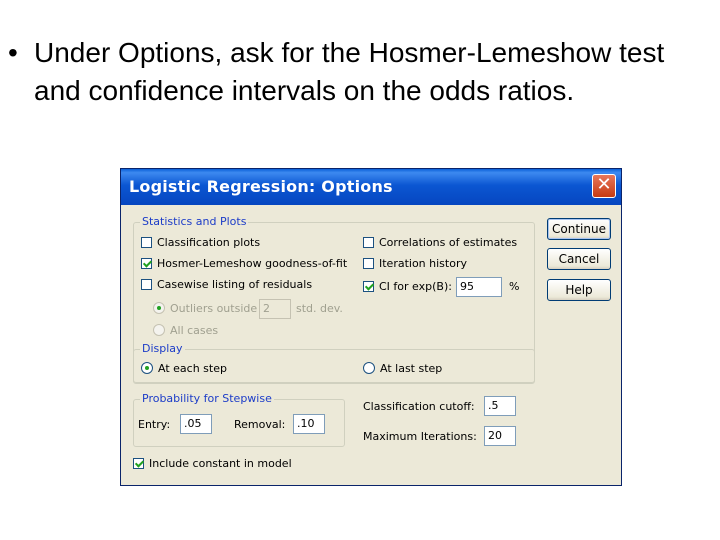 This screenshot has width=720, height=540. Describe the element at coordinates (209, 242) in the screenshot. I see `classification-plots-label: Classification plots` at that location.